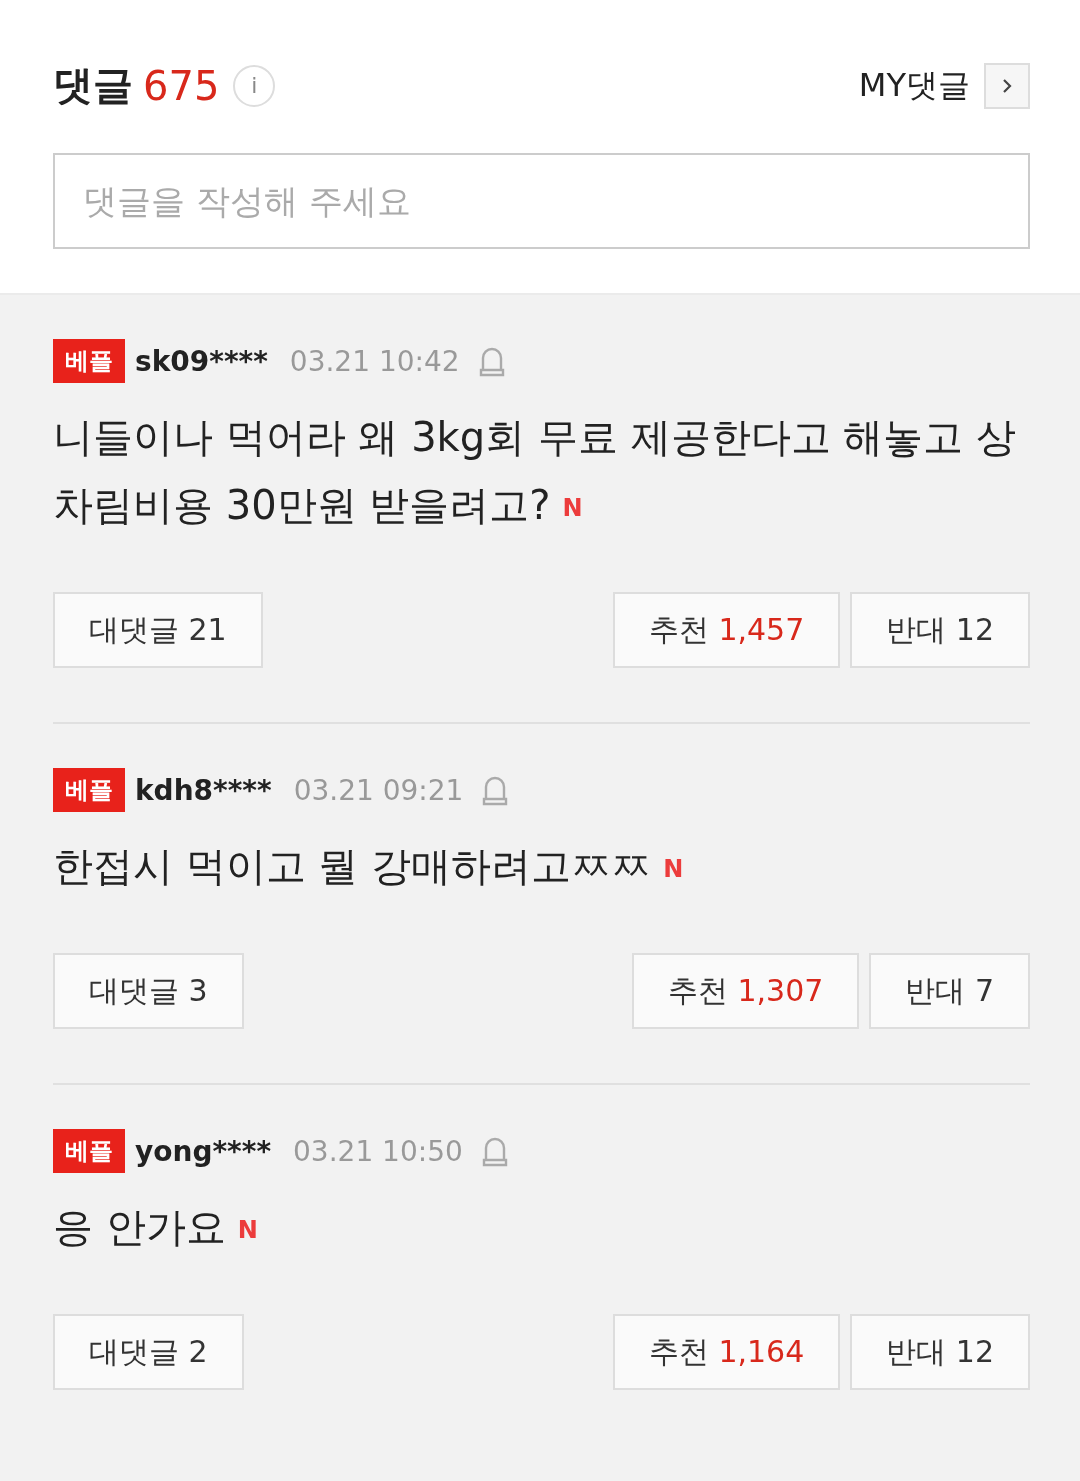  What do you see at coordinates (369, 866) in the screenshot?
I see `comment-text: 한접시 먹이고 뭘 강매하려고ㅉㅉ N` at bounding box center [369, 866].